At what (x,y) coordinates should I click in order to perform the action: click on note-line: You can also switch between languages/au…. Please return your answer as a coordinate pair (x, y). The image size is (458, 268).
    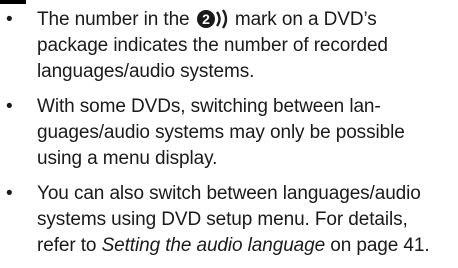
    Looking at the image, I should click on (229, 193).